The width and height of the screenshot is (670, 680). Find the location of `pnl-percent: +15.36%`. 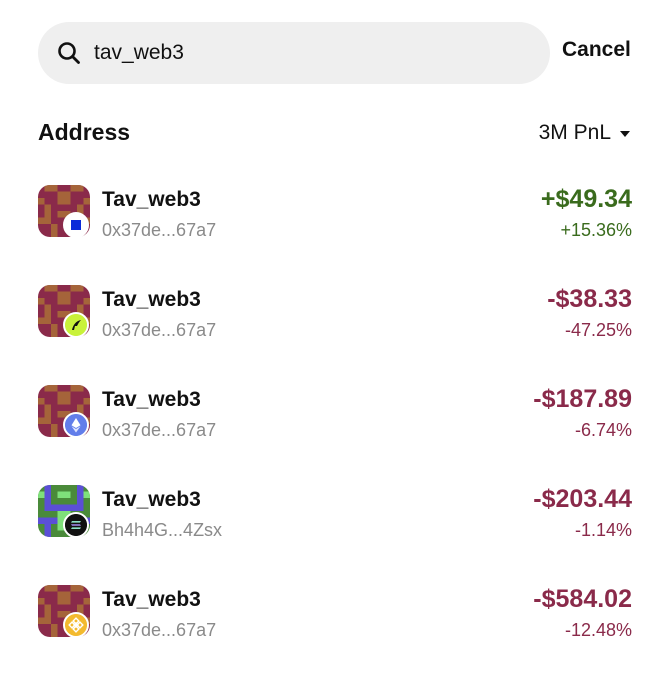

pnl-percent: +15.36% is located at coordinates (596, 230).